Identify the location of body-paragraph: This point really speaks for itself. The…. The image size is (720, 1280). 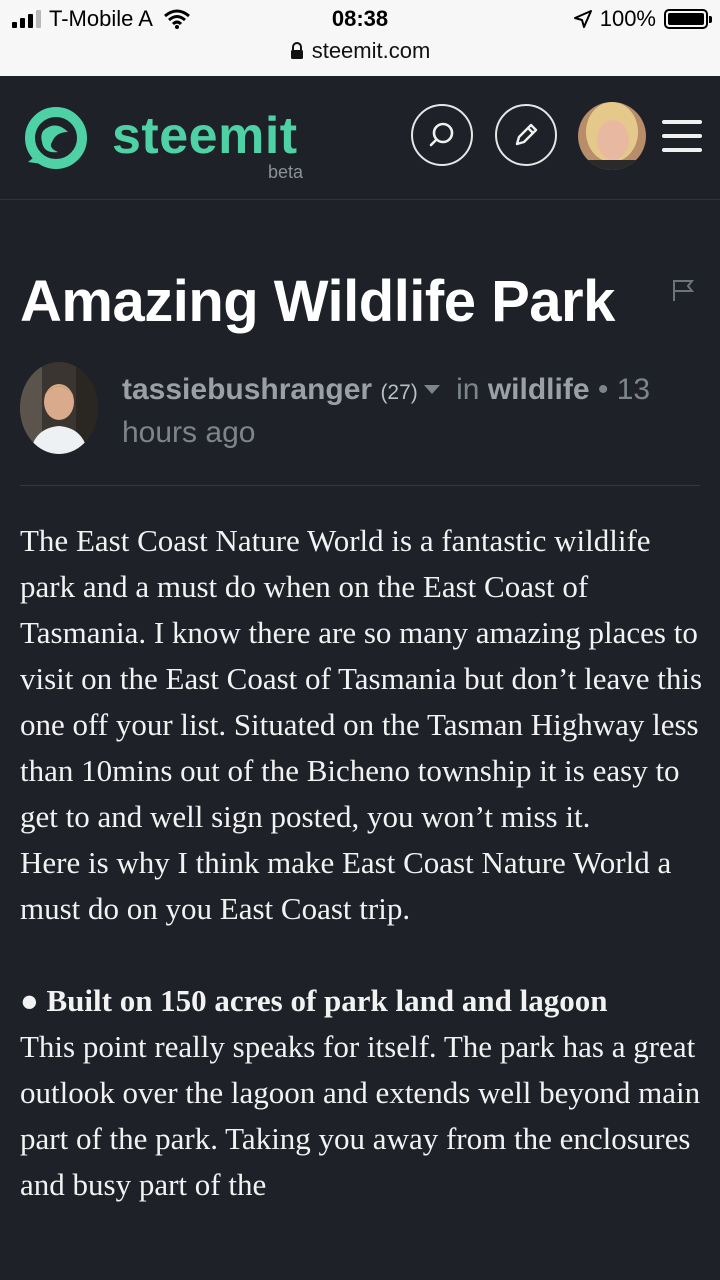
(360, 1115).